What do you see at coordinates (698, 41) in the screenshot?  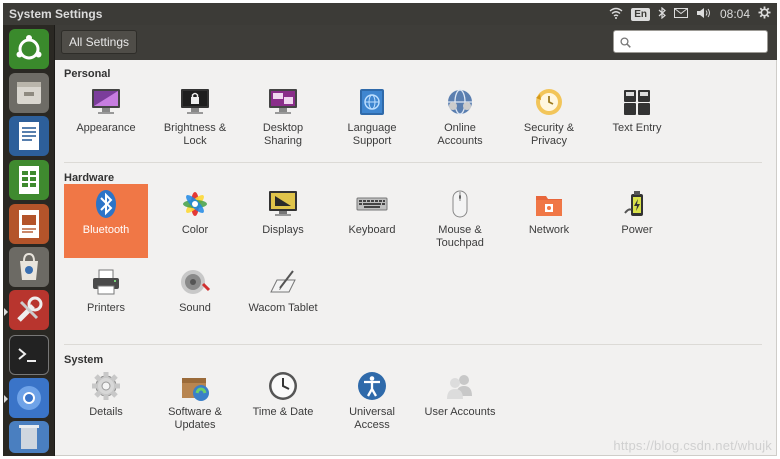 I see `search-input` at bounding box center [698, 41].